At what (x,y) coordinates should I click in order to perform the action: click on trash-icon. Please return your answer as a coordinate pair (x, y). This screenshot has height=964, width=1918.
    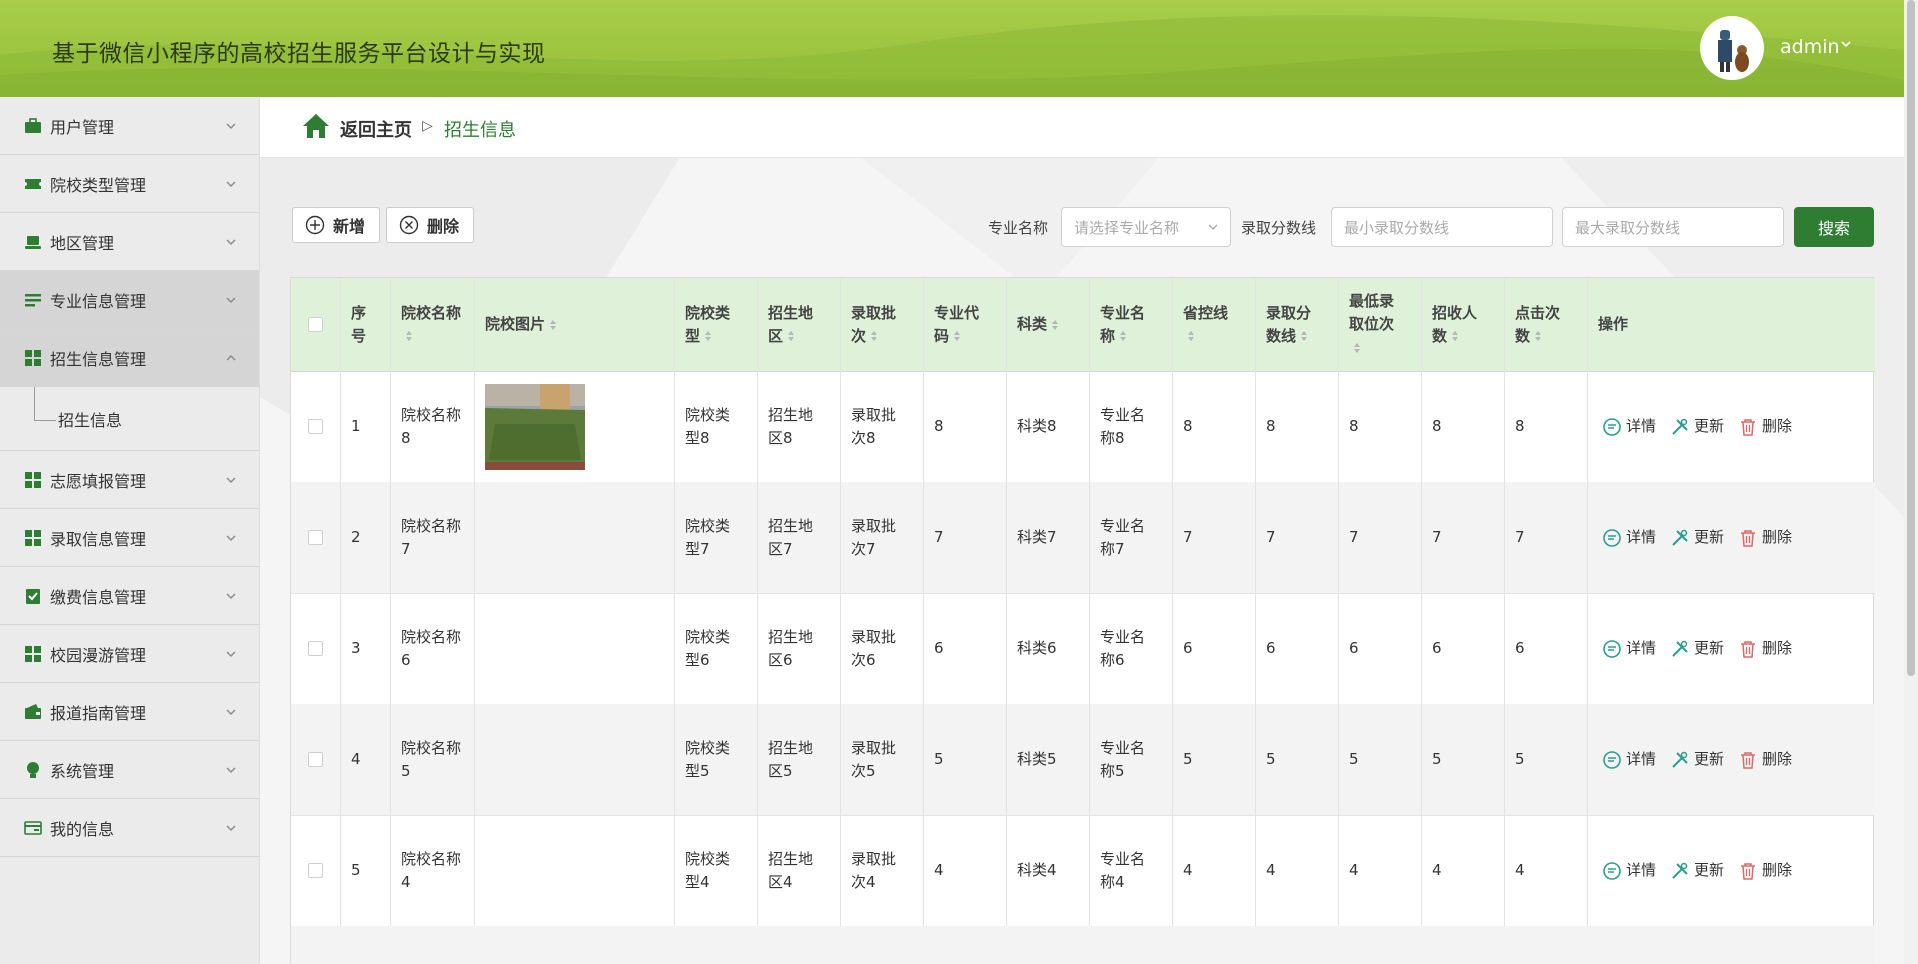
    Looking at the image, I should click on (1748, 427).